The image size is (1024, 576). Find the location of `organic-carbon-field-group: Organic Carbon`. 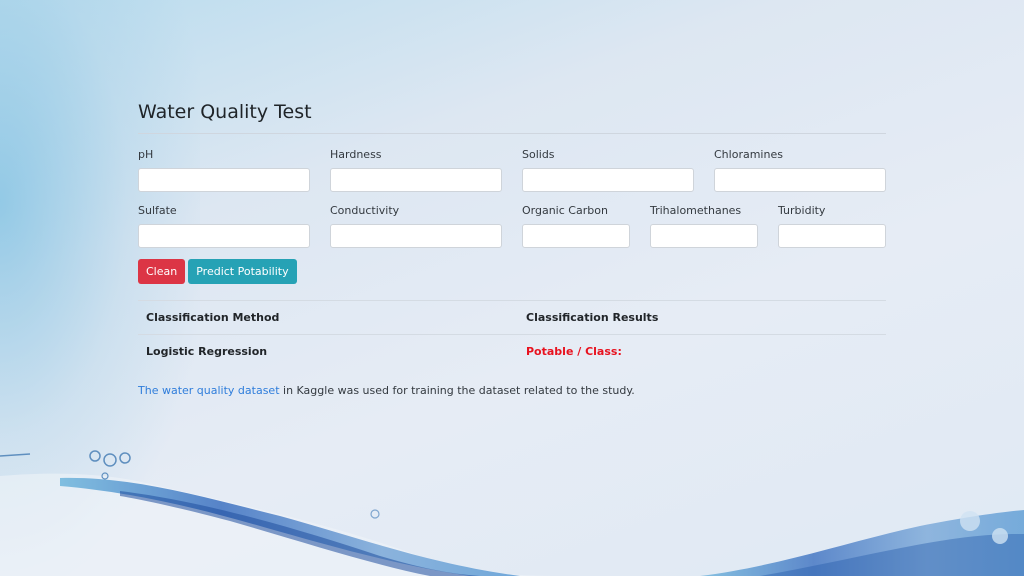

organic-carbon-field-group: Organic Carbon is located at coordinates (576, 226).